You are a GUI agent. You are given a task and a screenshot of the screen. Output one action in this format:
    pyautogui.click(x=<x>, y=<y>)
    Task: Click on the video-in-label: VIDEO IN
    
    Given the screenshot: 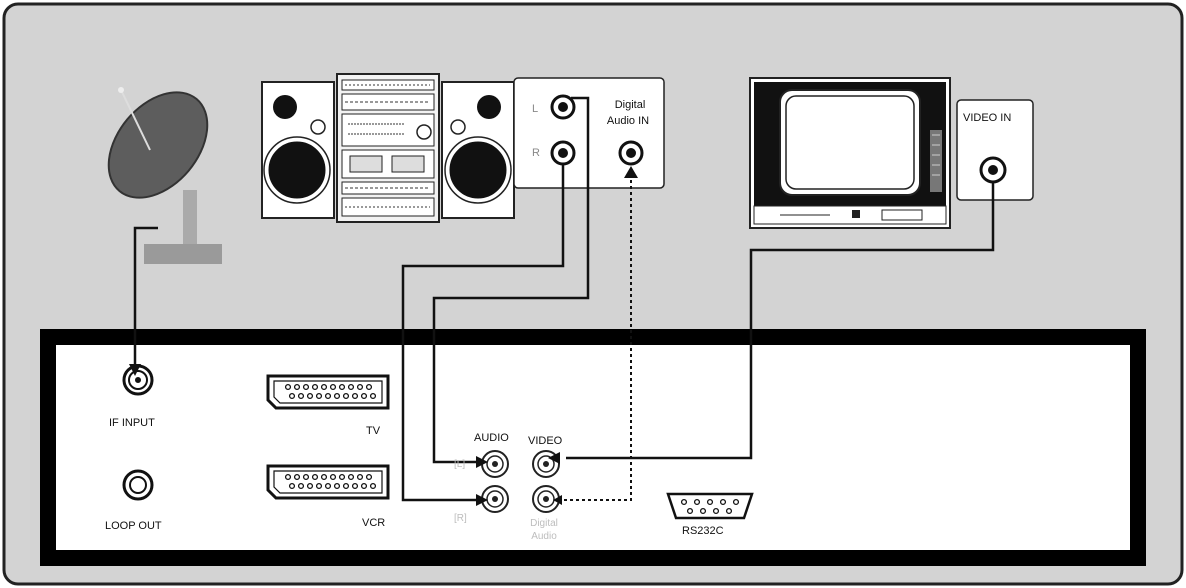 What is the action you would take?
    pyautogui.click(x=987, y=118)
    